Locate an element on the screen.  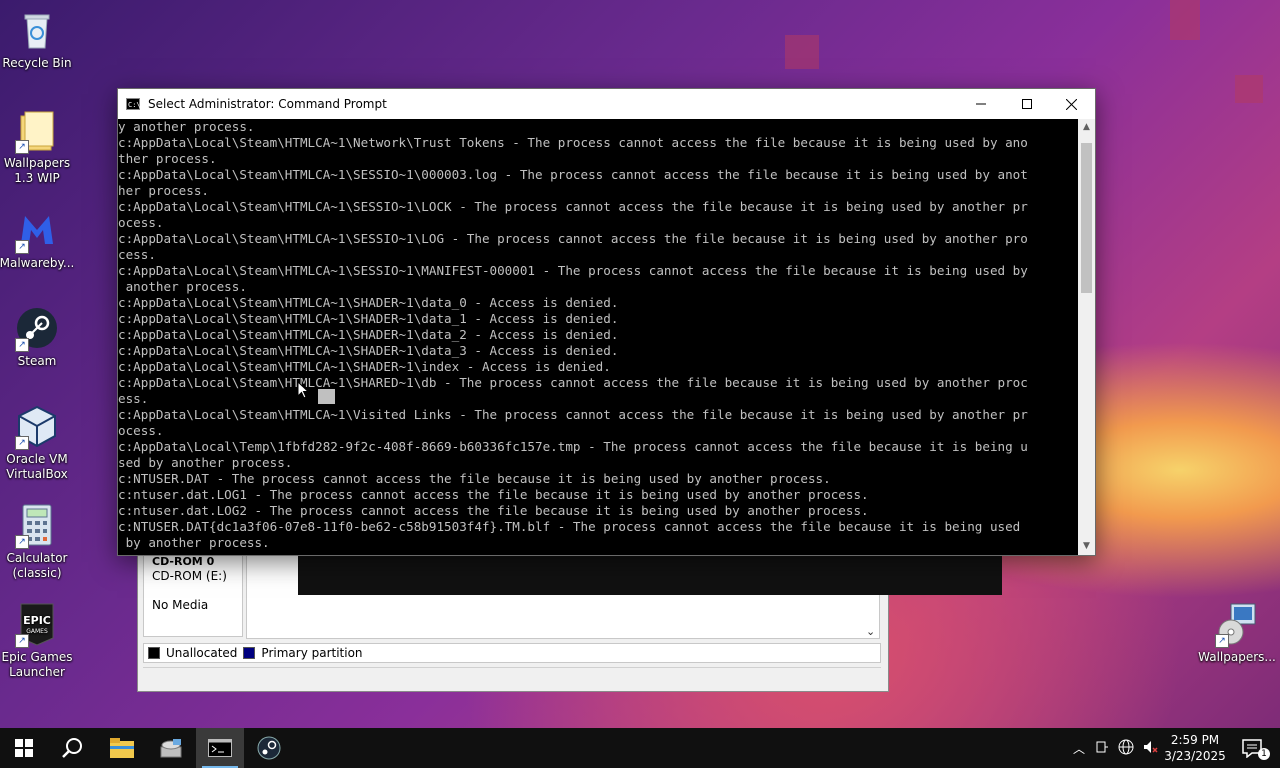
steam-taskbar-button is located at coordinates (269, 748).